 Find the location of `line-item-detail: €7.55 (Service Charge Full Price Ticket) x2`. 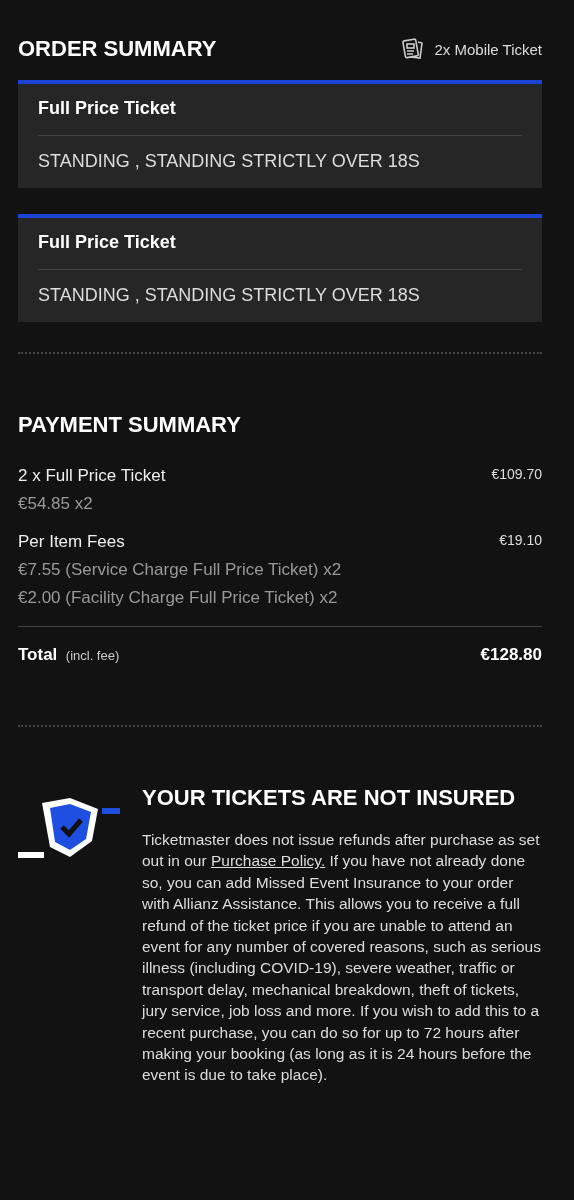

line-item-detail: €7.55 (Service Charge Full Price Ticket) x2 is located at coordinates (180, 570).